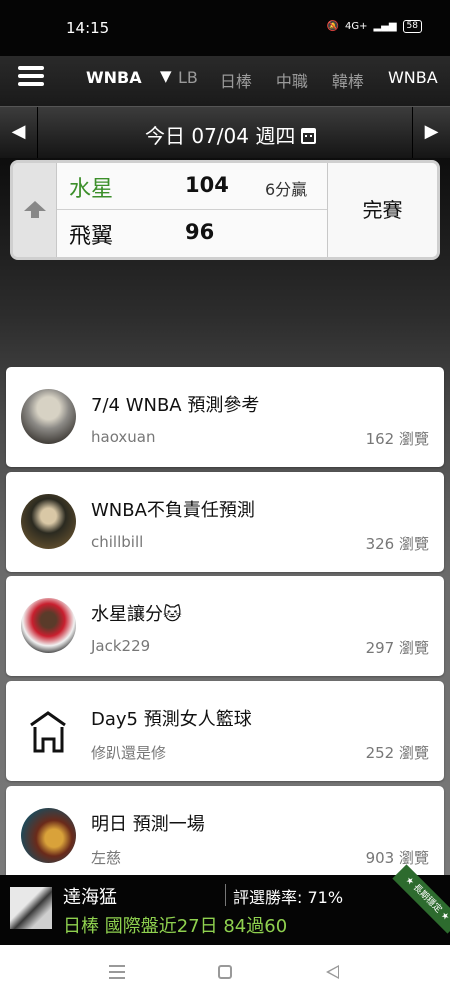 This screenshot has width=450, height=1000. I want to click on prev-day-button: ◀, so click(19, 133).